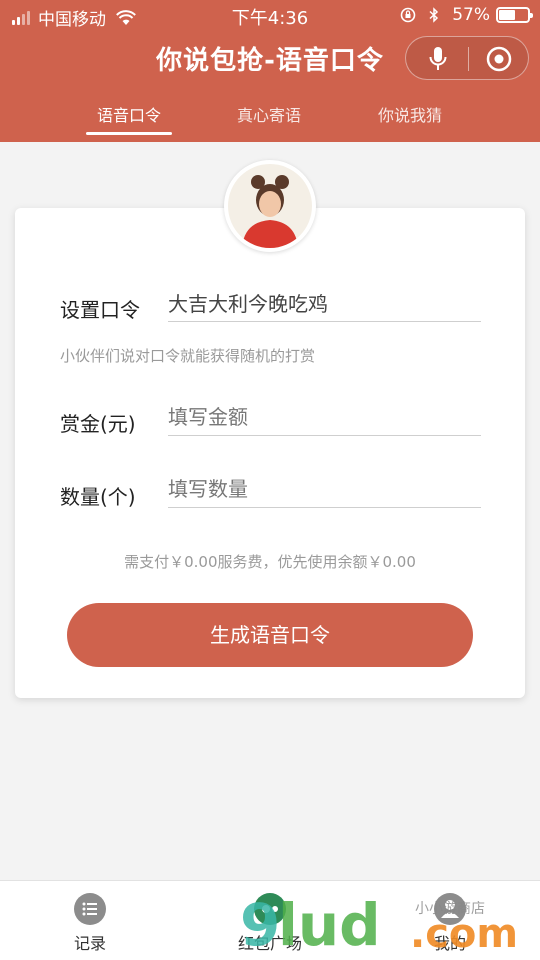 The width and height of the screenshot is (540, 960). What do you see at coordinates (449, 943) in the screenshot?
I see `tabbar-label-mine: 我的` at bounding box center [449, 943].